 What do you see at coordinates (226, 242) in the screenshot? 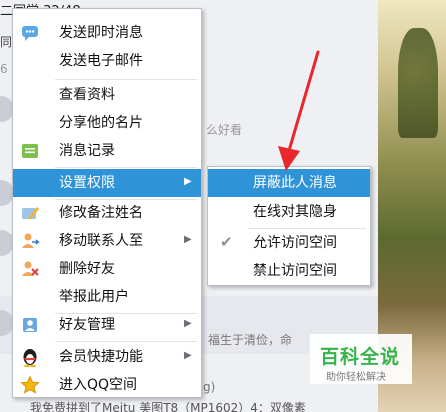
I see `checkmark-icon: ✔` at bounding box center [226, 242].